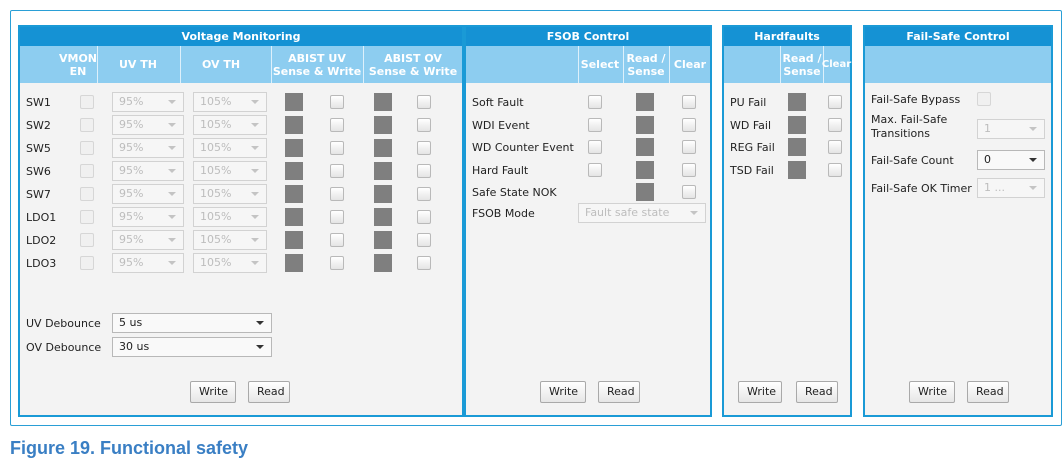 The width and height of the screenshot is (1064, 463). Describe the element at coordinates (317, 64) in the screenshot. I see `header-abist-uv: ABIST UV Sense & Write` at that location.